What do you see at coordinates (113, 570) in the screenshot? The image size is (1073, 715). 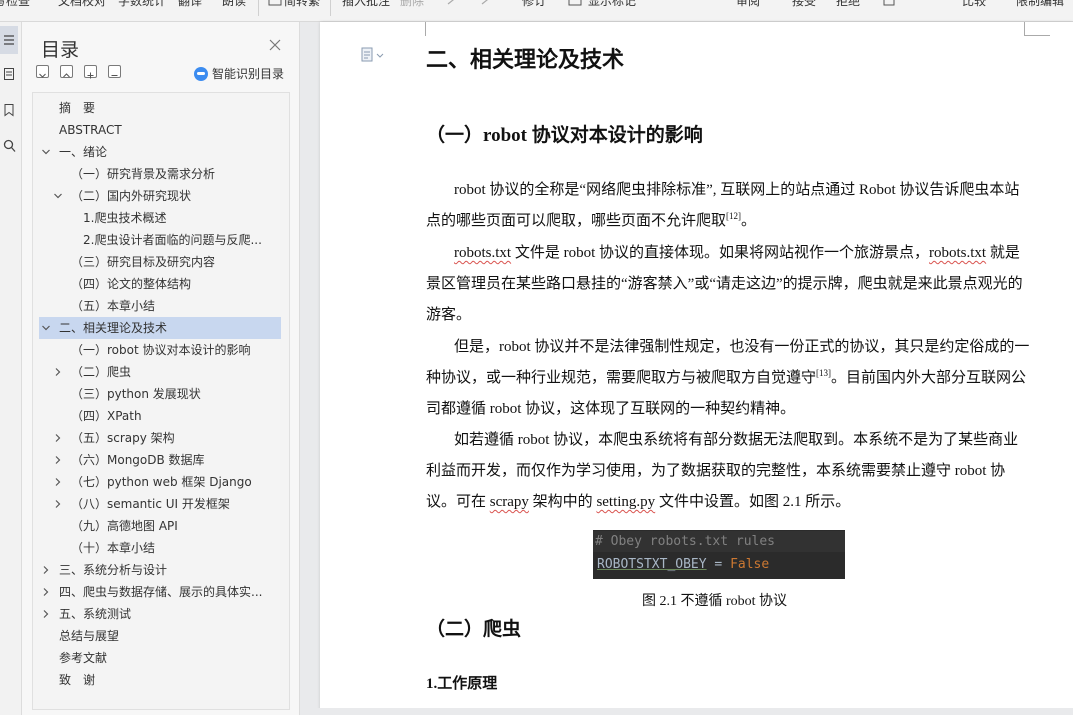 I see `toc-item-label: 三、系统分析与设计` at bounding box center [113, 570].